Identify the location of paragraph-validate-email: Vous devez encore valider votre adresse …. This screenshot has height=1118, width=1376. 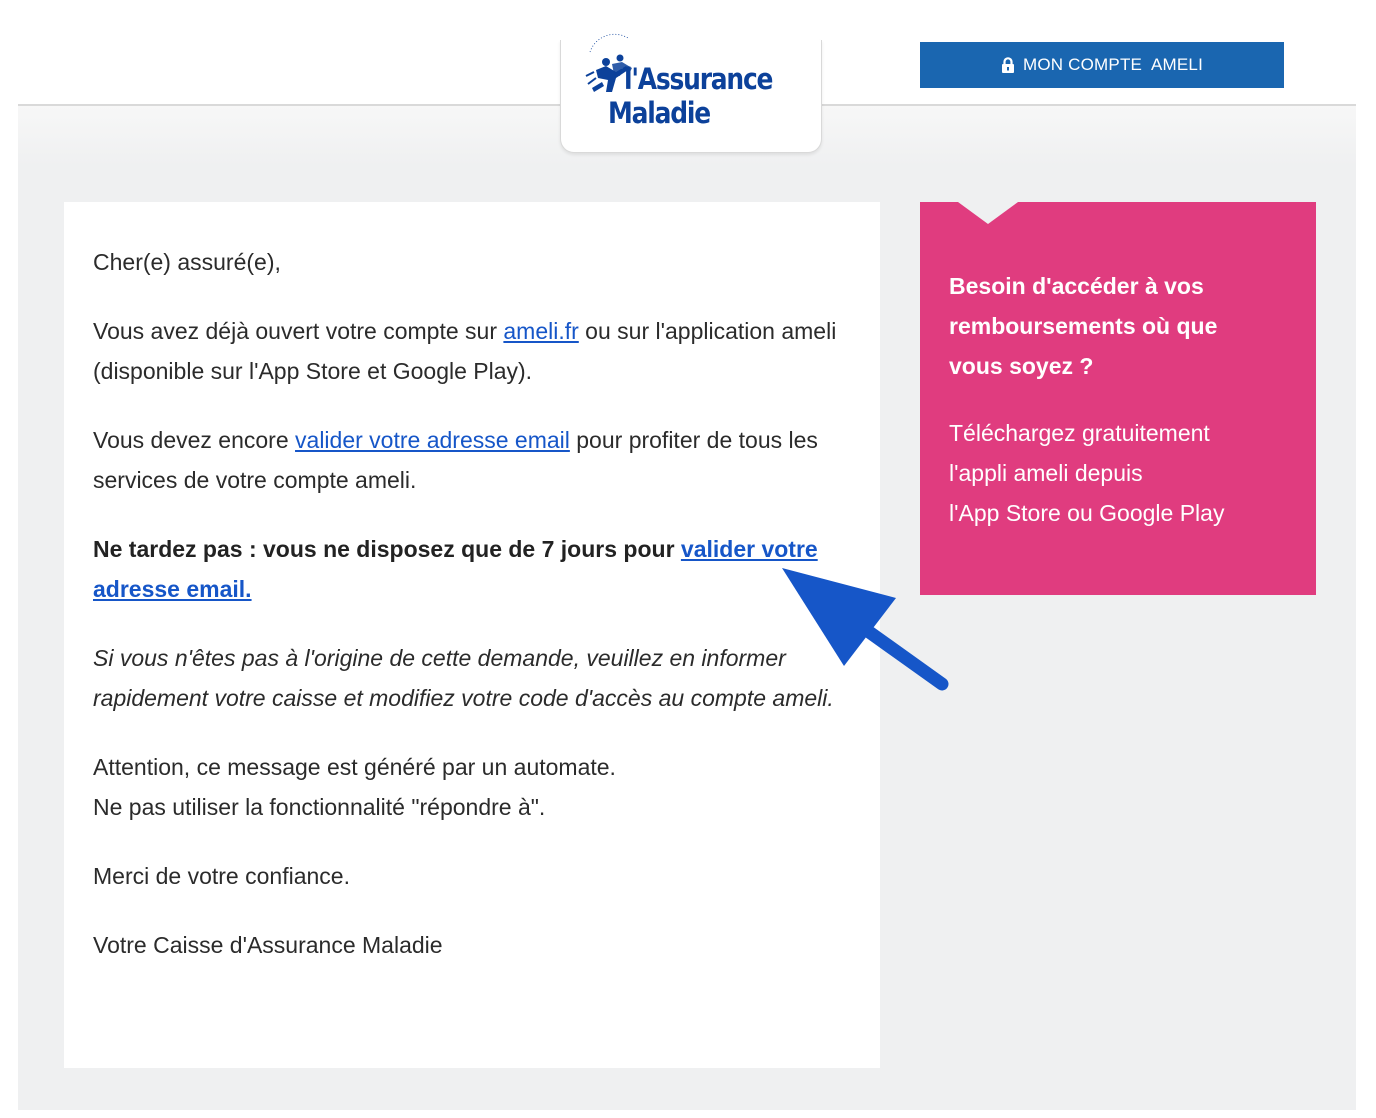
(455, 460).